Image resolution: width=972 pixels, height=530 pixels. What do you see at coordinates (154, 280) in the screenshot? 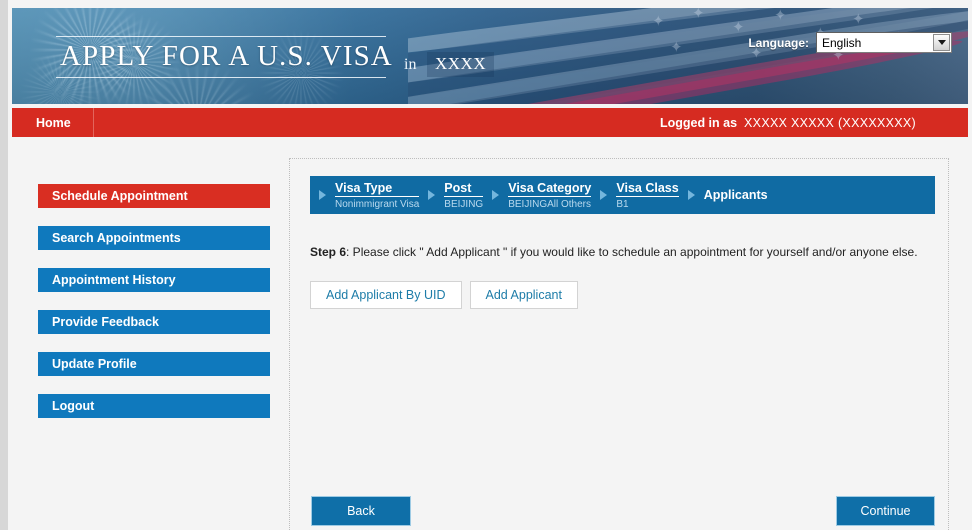
I see `sidebar-item-appointment-history: Appointment History` at bounding box center [154, 280].